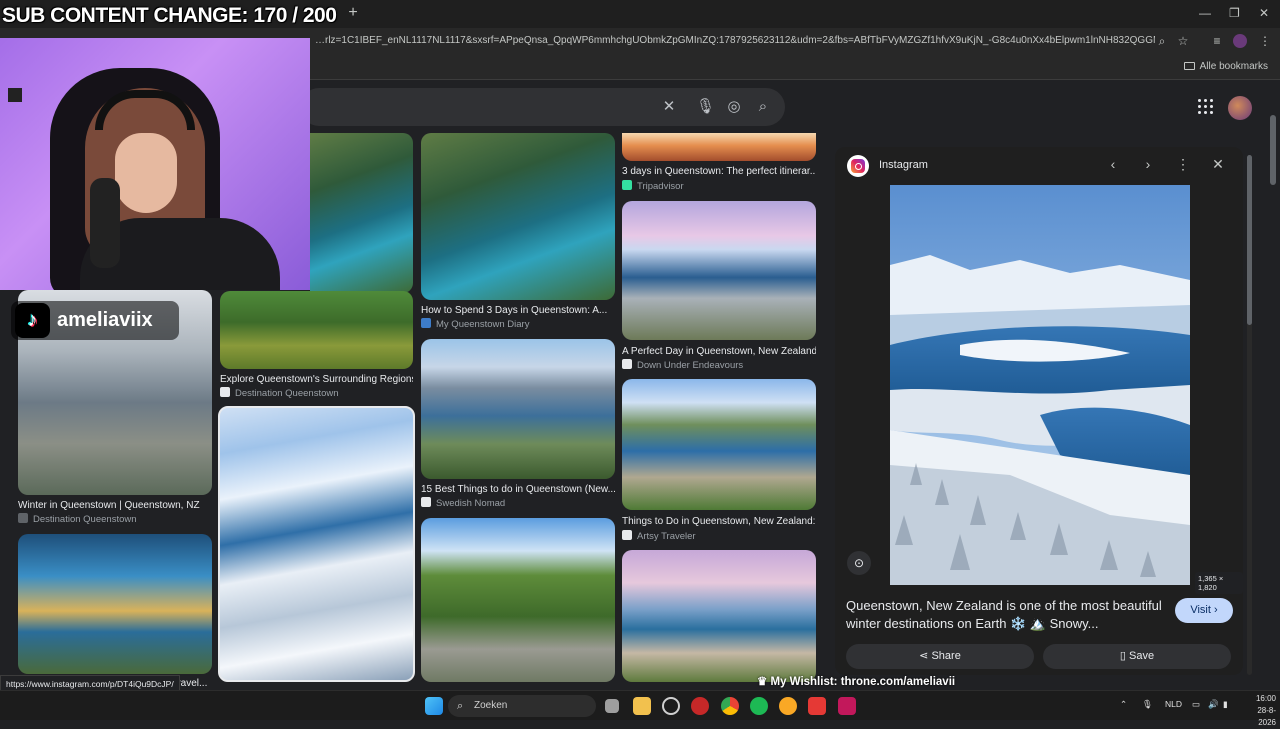  Describe the element at coordinates (1249, 240) in the screenshot. I see `preview-scrollbar-thumb` at that location.